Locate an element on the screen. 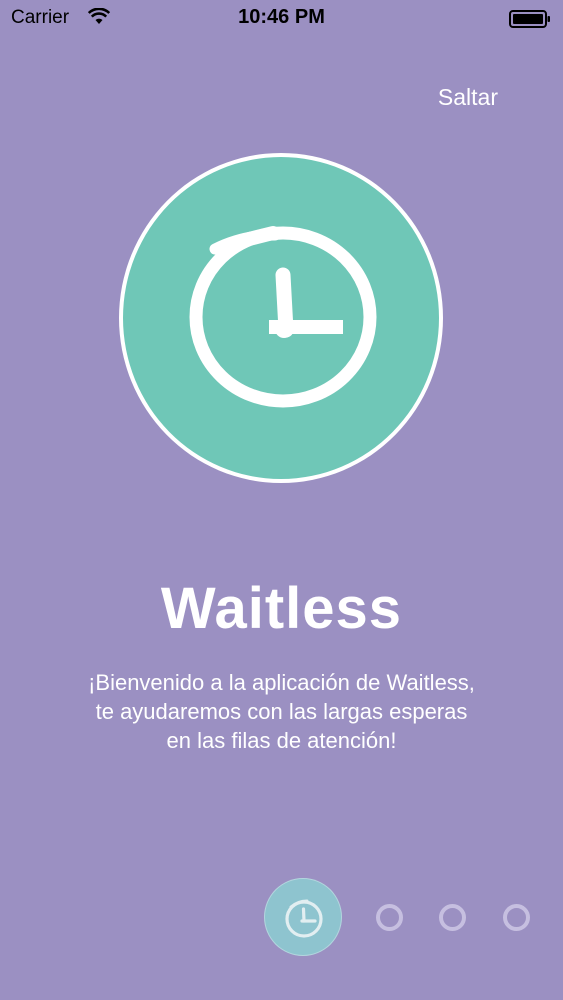 The image size is (563, 1000). welcome-line: ¡Bienvenido a la aplicación de Waitless, is located at coordinates (281, 682).